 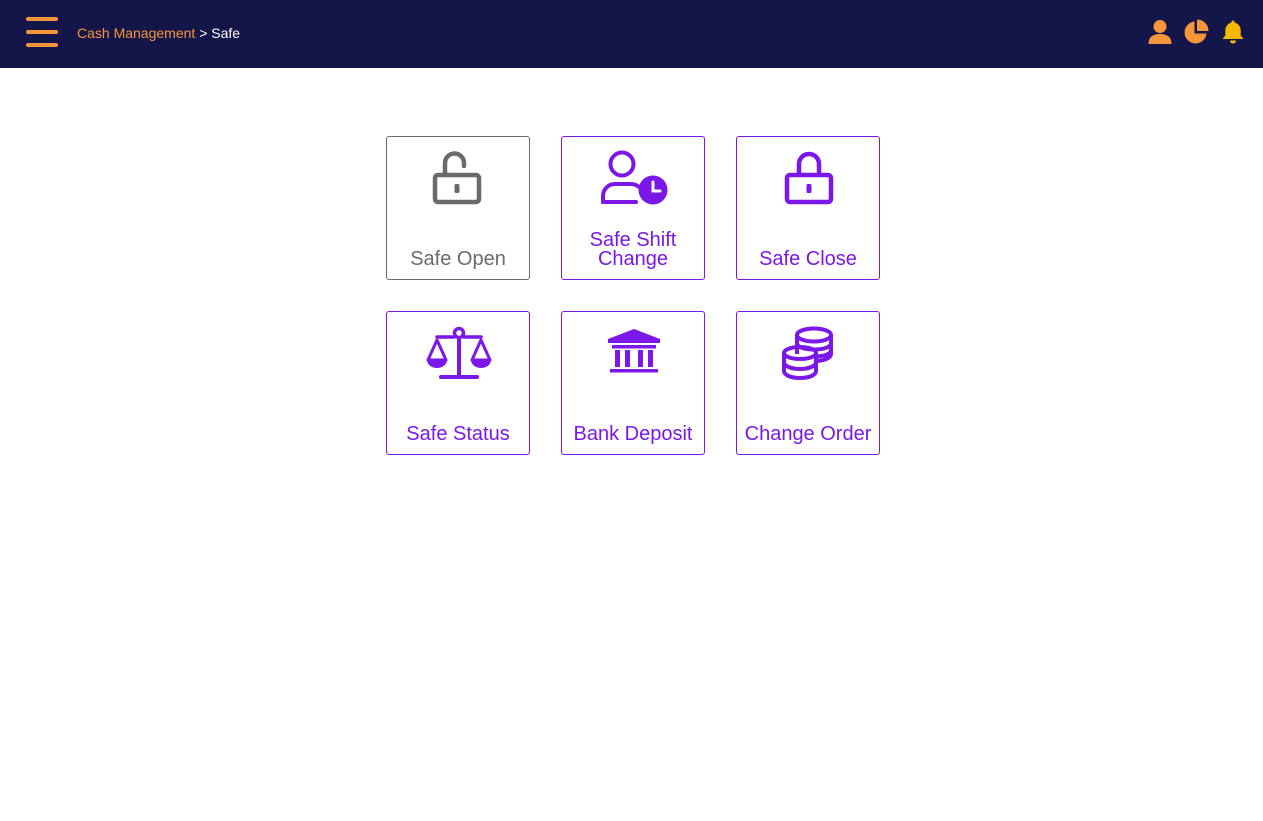 I want to click on breadcrumb: Cash Management > Safe, so click(x=158, y=33).